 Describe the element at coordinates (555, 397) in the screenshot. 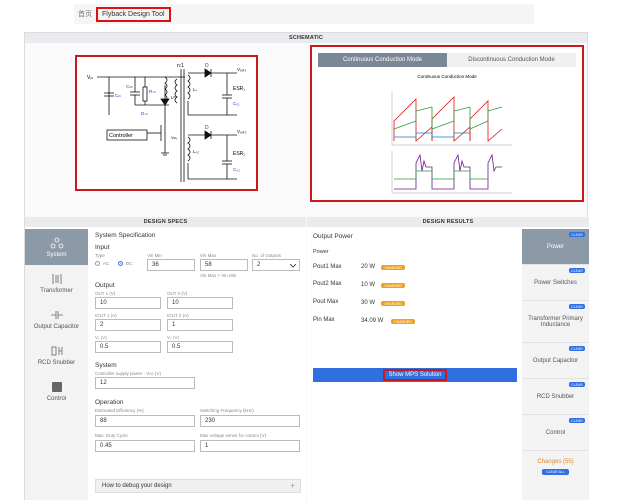

I see `result-nav-rcd-snubber: CLEAR RCD Snubber` at that location.